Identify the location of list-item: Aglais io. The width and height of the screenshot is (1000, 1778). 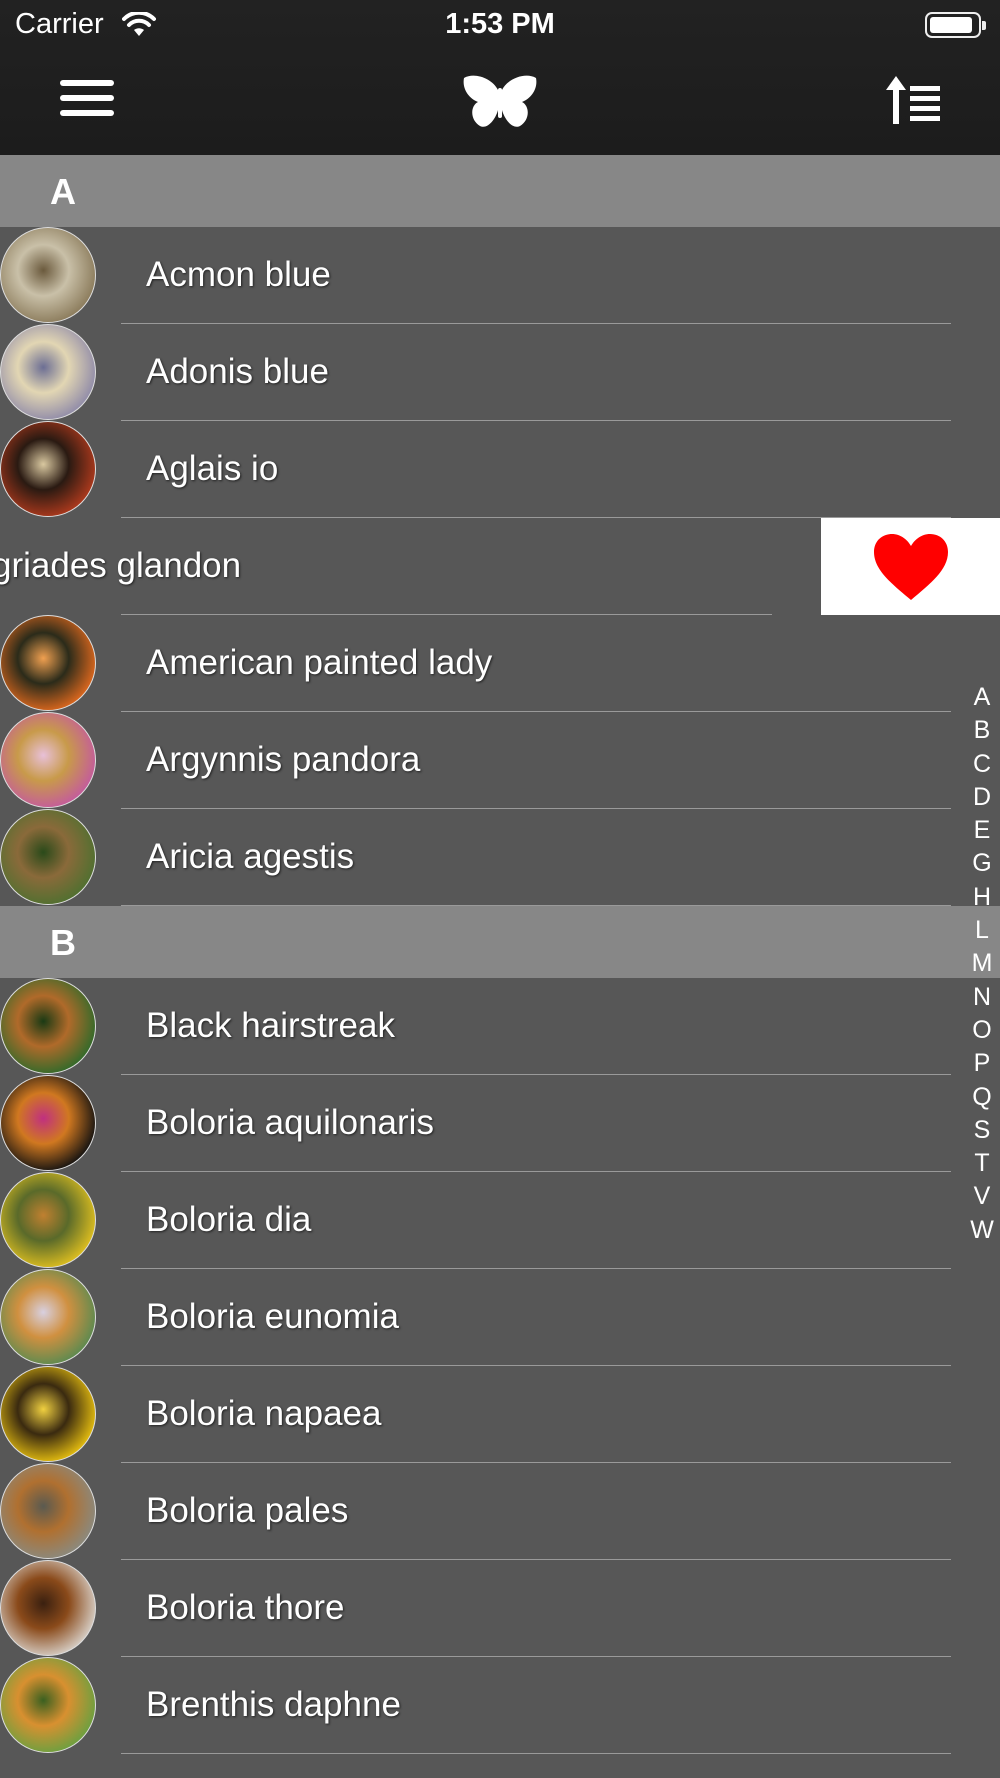
(500, 469).